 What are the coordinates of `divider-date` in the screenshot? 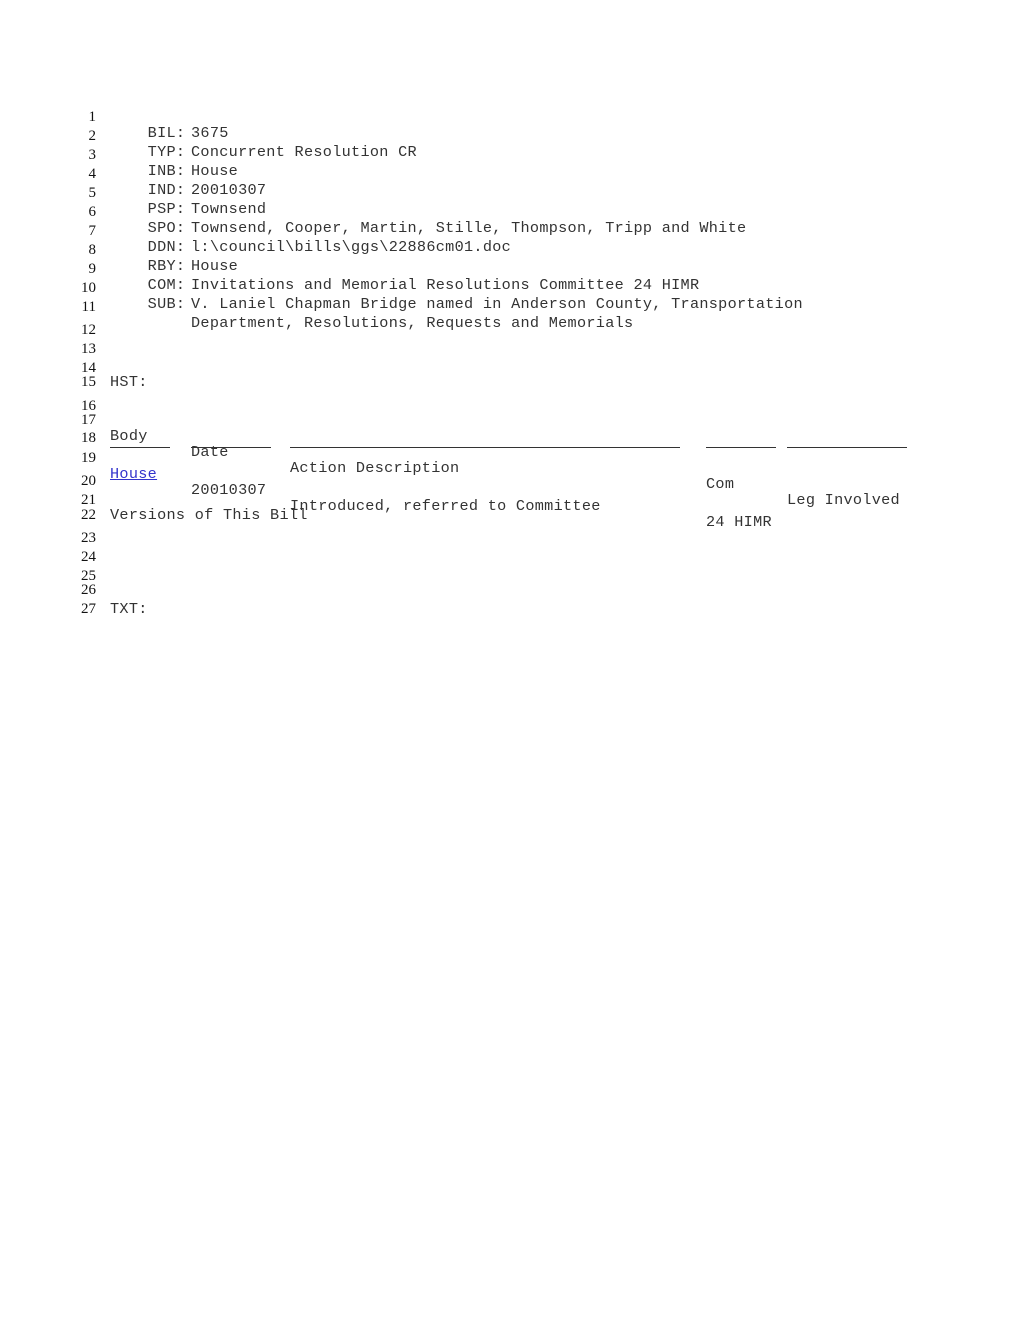 It's located at (231, 447).